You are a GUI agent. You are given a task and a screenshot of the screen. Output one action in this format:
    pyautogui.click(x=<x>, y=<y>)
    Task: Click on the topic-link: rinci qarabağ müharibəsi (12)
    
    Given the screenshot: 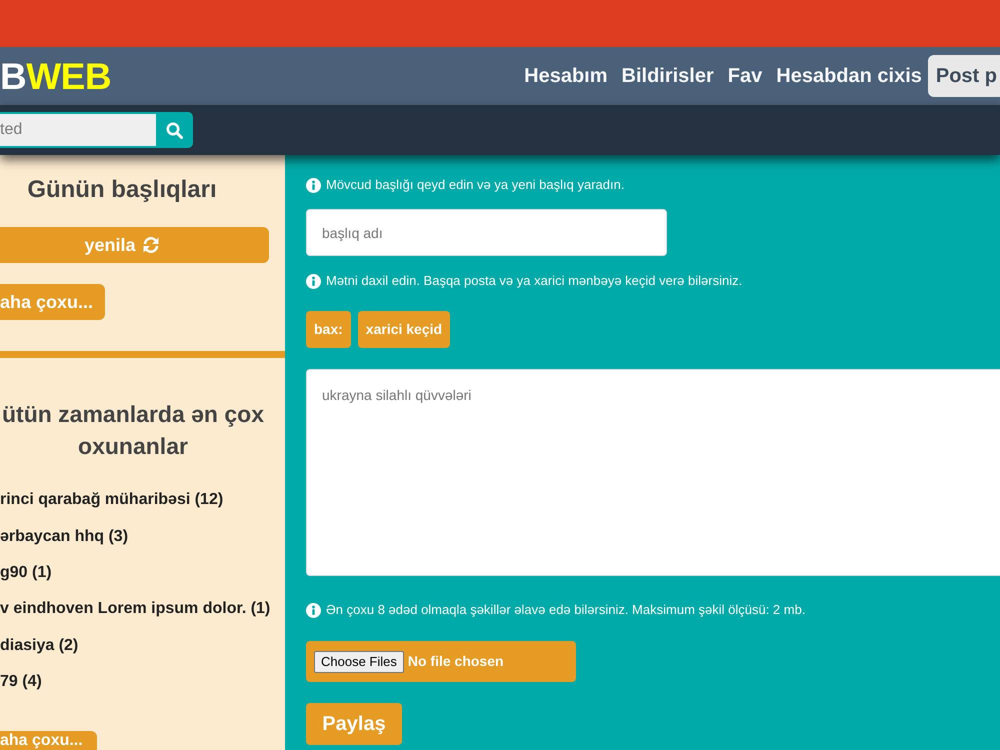 What is the action you would take?
    pyautogui.click(x=112, y=500)
    